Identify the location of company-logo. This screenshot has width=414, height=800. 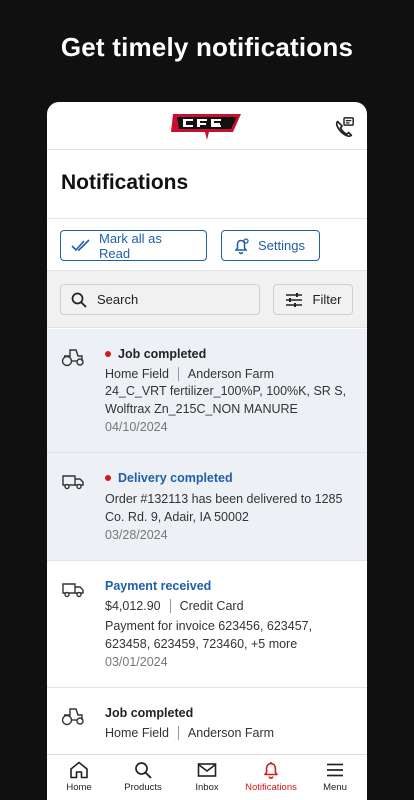
(206, 127).